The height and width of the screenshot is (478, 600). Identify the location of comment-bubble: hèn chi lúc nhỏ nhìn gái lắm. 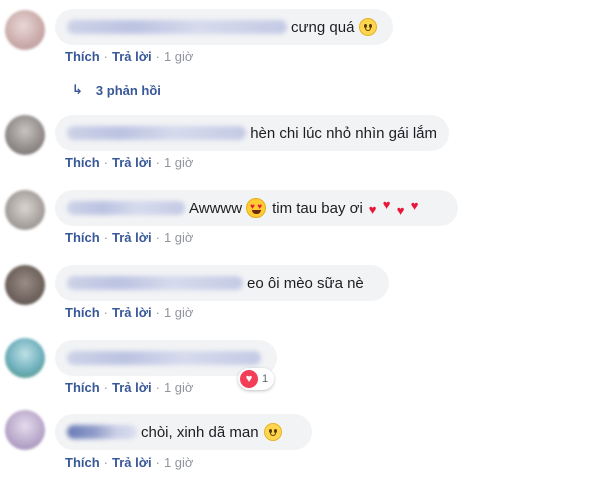
(252, 133).